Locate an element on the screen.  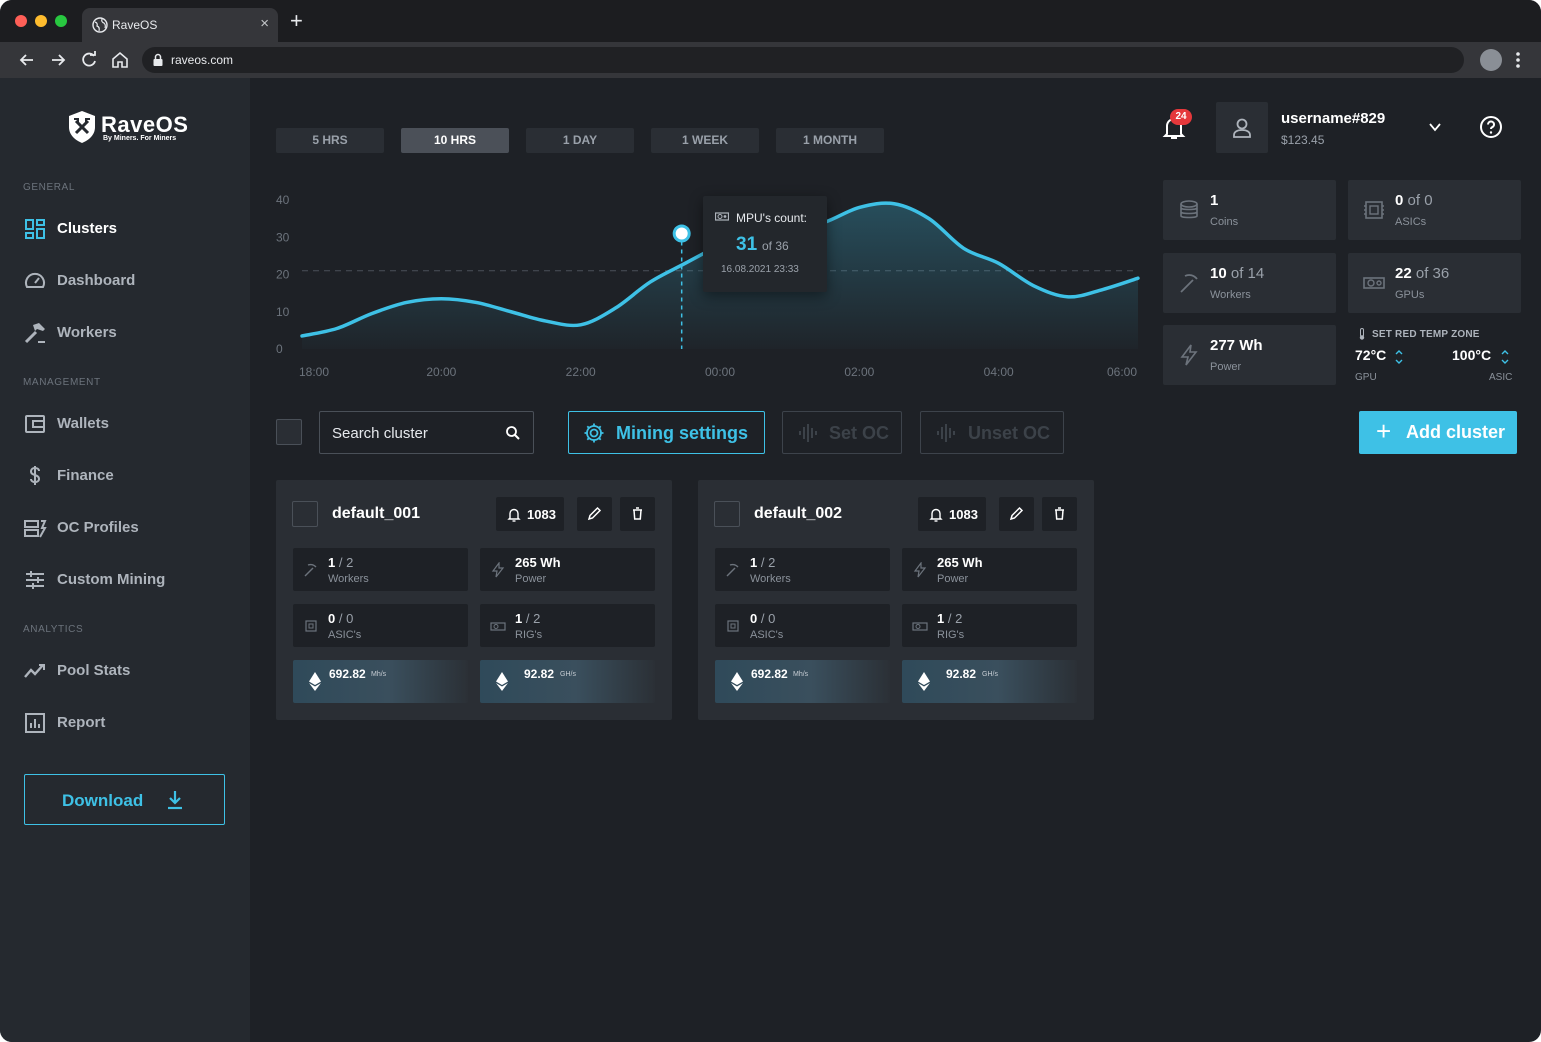
minimize-window-dot is located at coordinates (41, 21).